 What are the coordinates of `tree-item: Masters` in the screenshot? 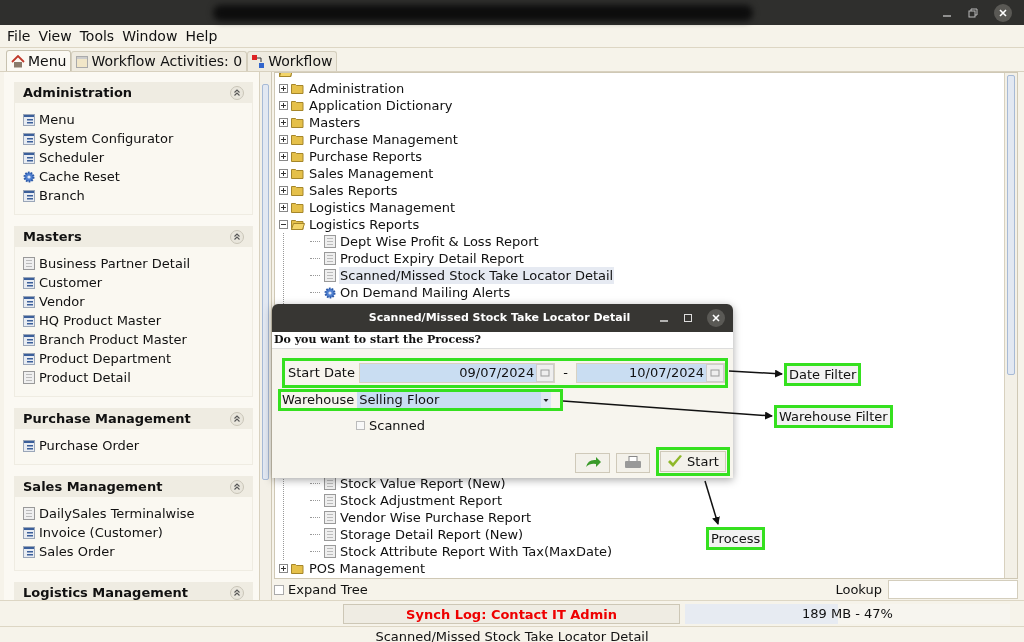 It's located at (335, 122).